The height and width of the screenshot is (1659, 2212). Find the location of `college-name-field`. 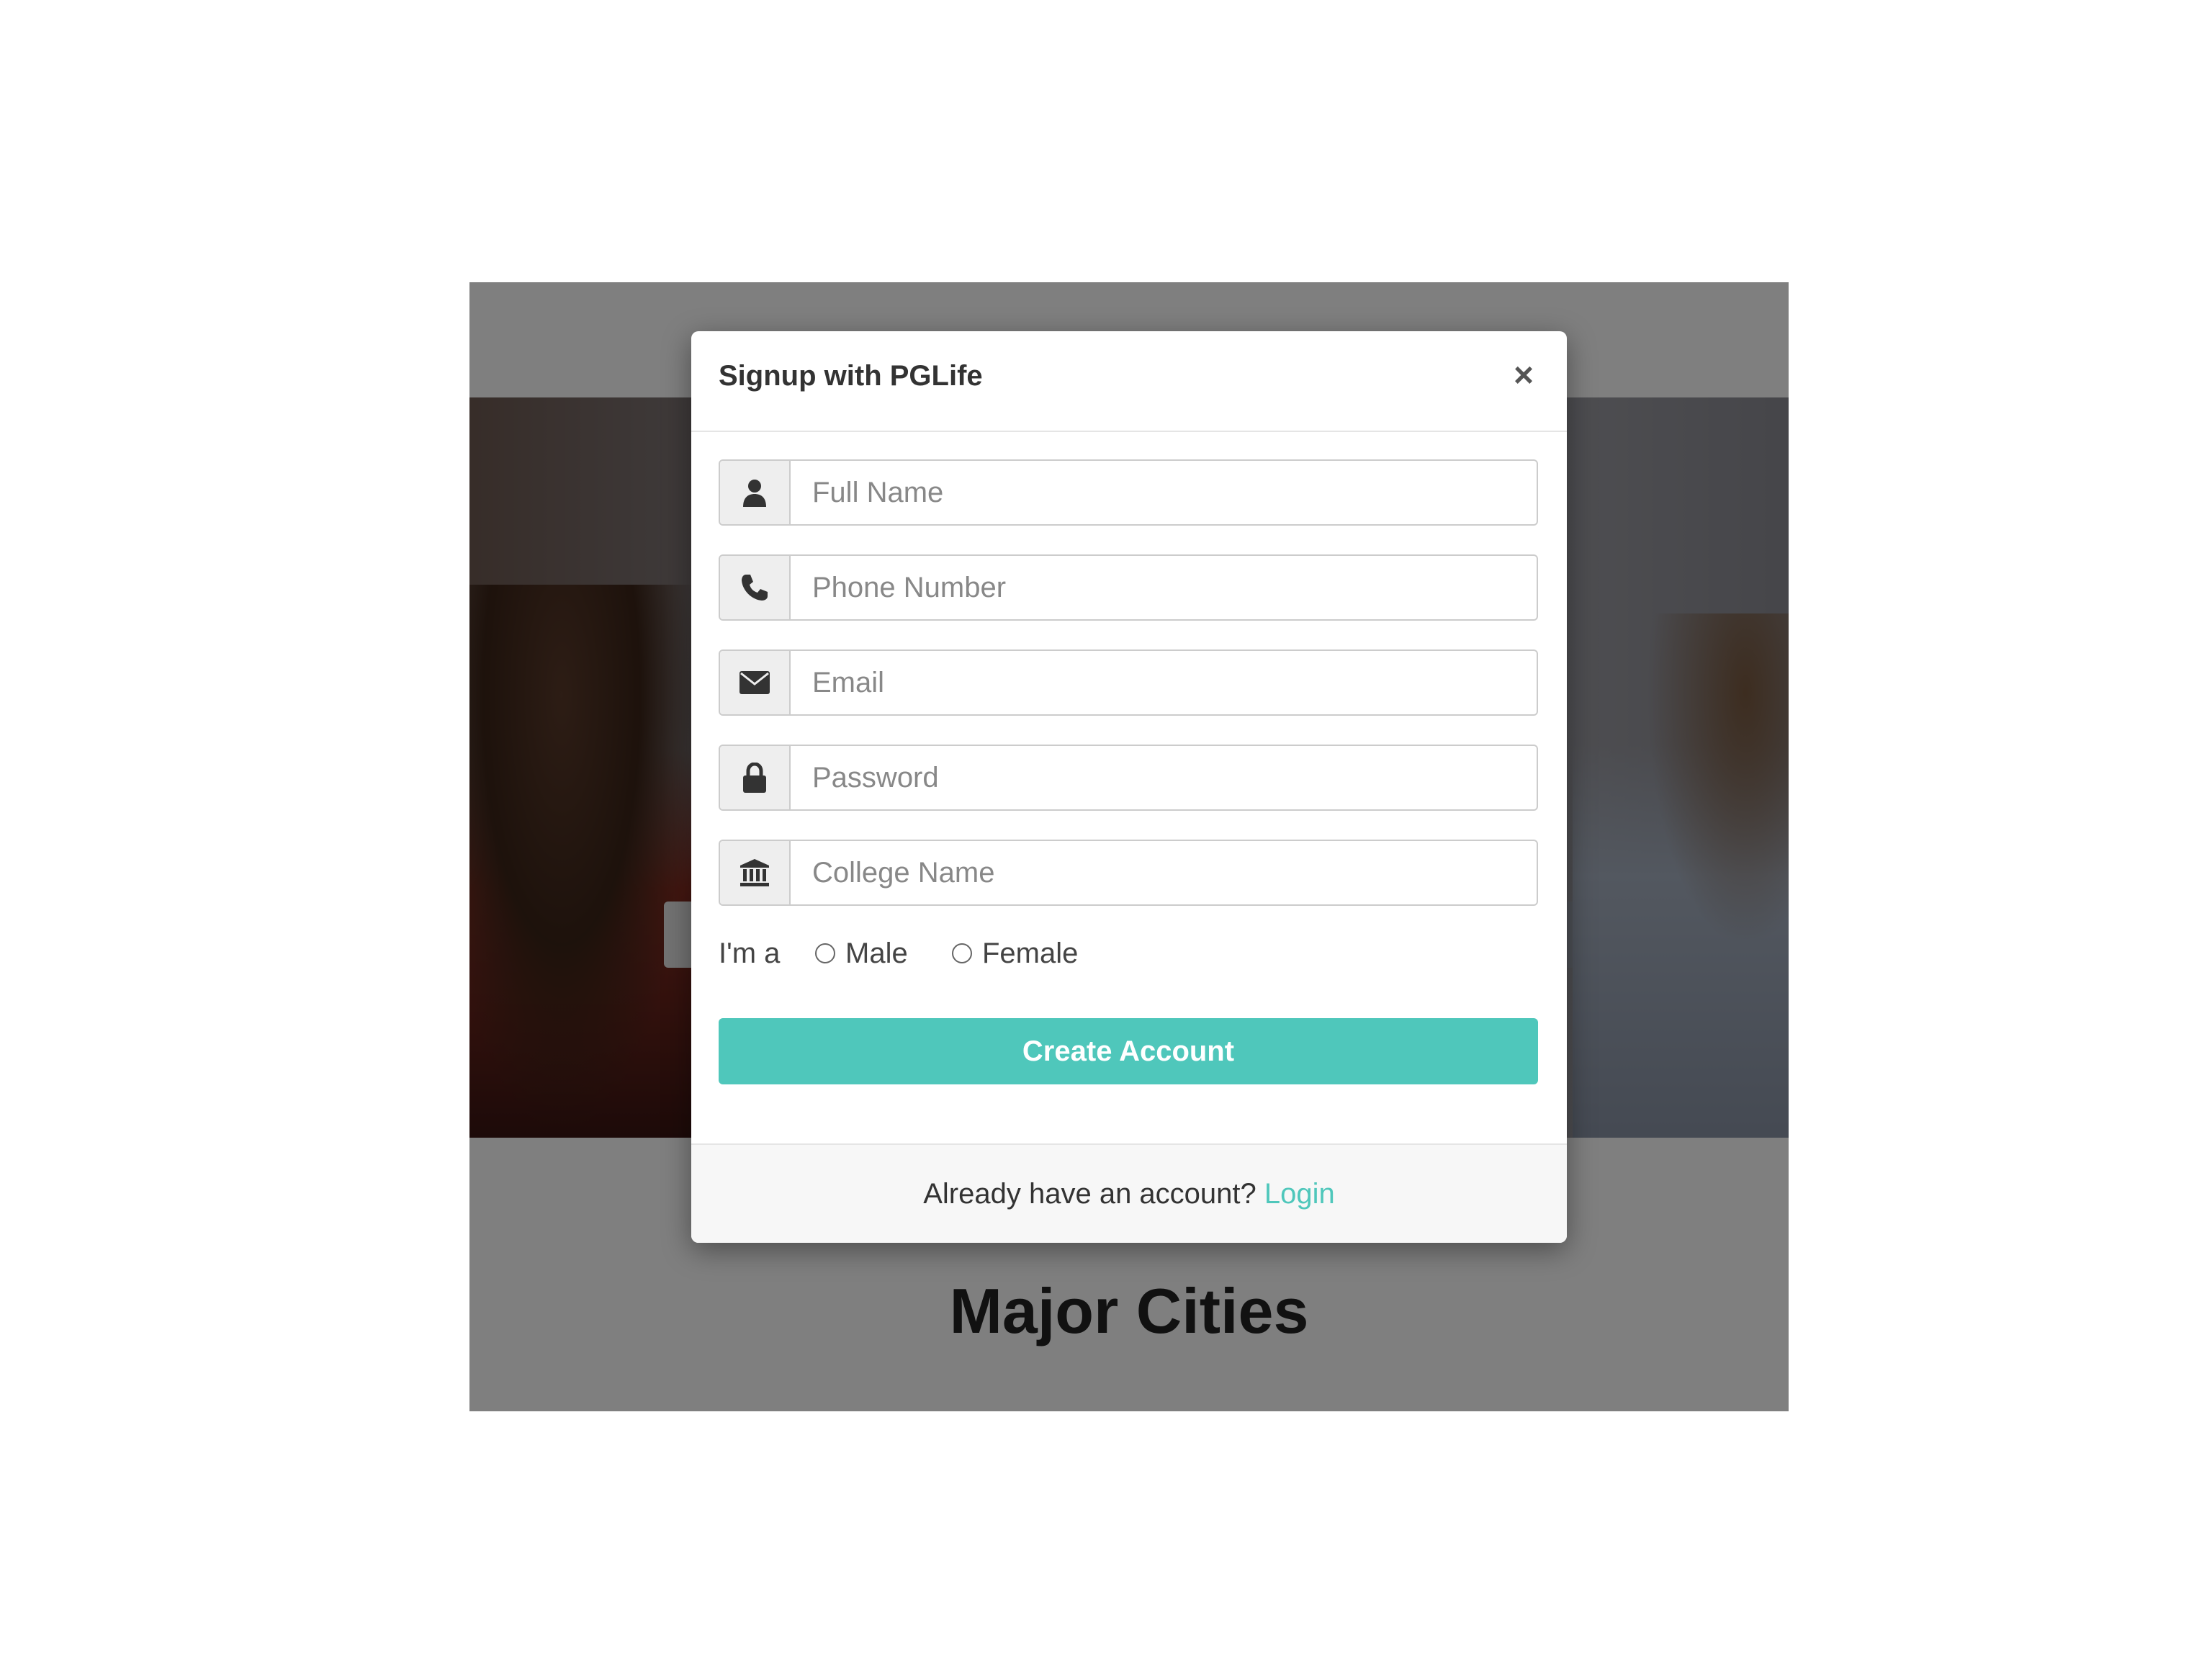

college-name-field is located at coordinates (1128, 873).